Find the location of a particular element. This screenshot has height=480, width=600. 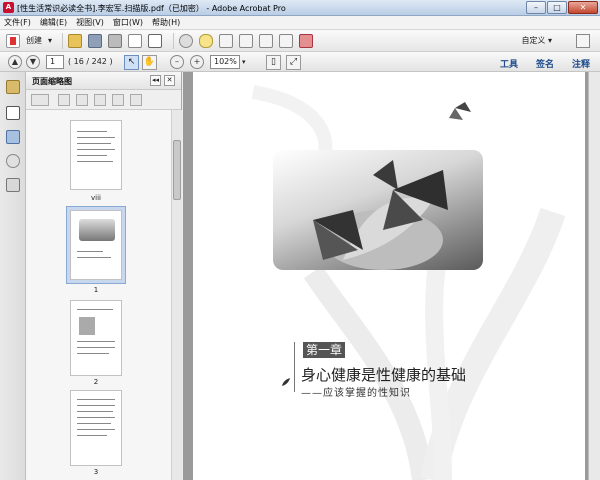

open-folder-icon is located at coordinates (75, 40).